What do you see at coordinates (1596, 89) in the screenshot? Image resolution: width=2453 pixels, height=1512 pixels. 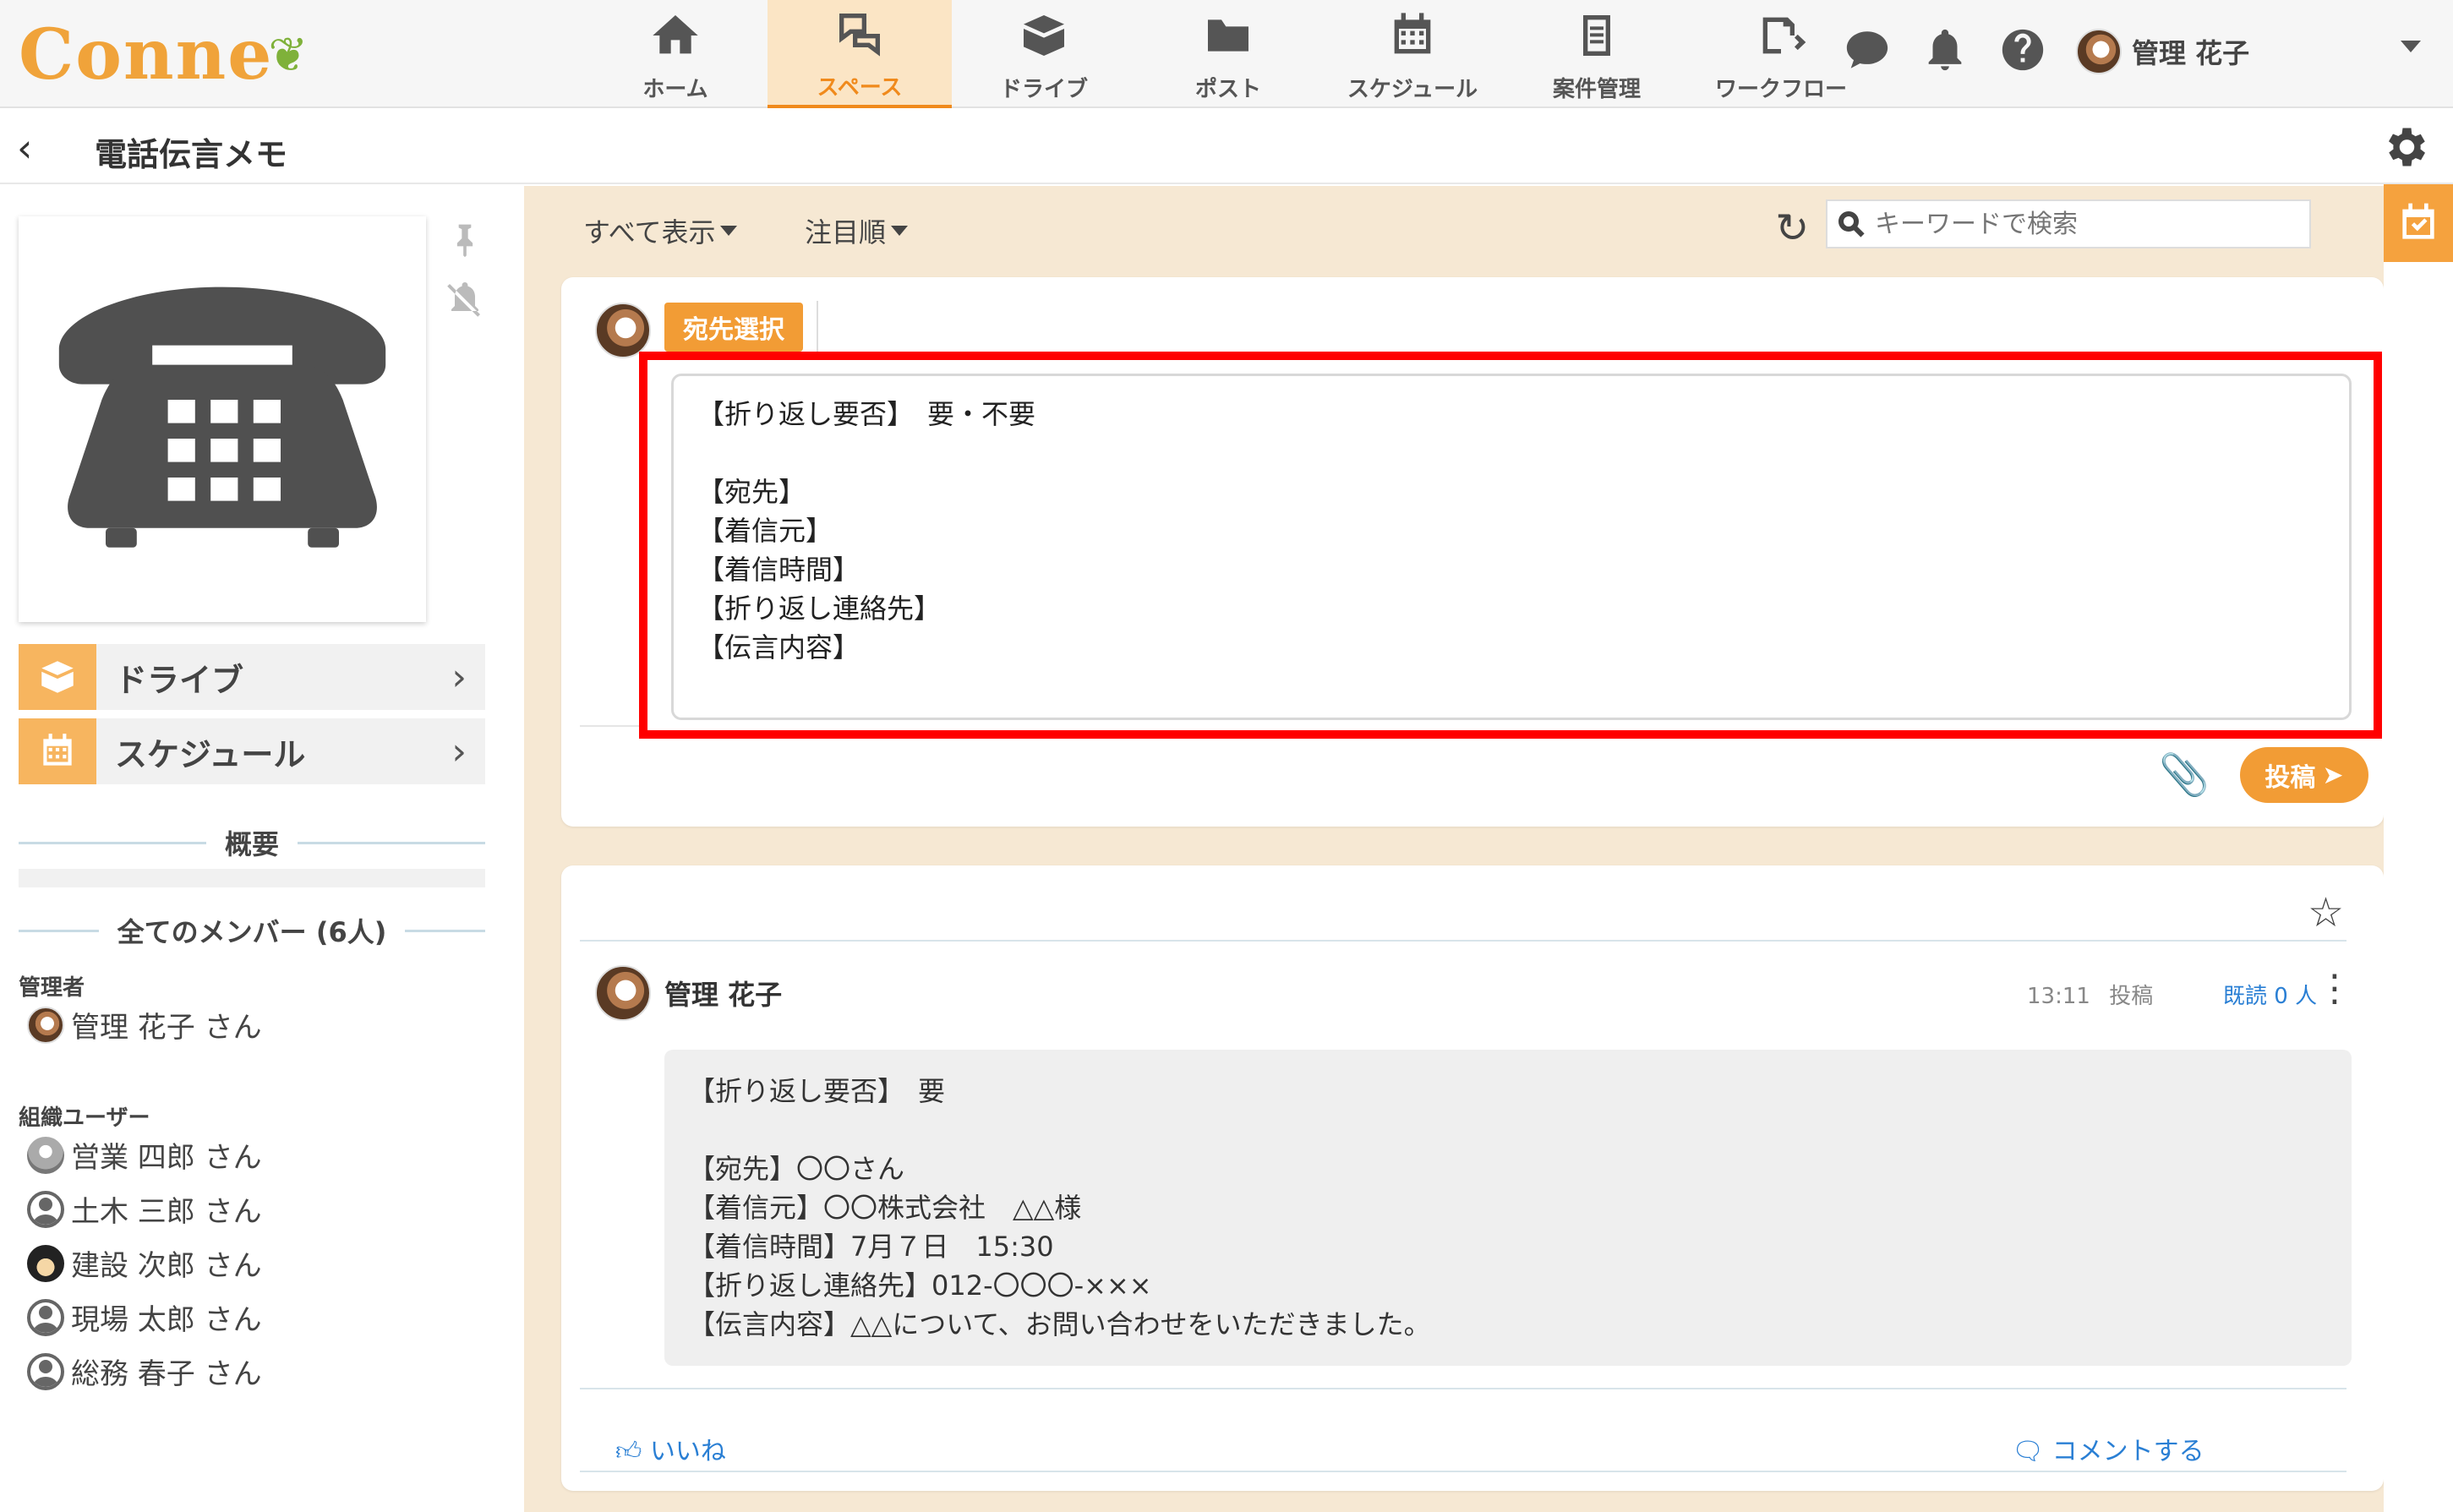 I see `nav-label: 案件管理` at bounding box center [1596, 89].